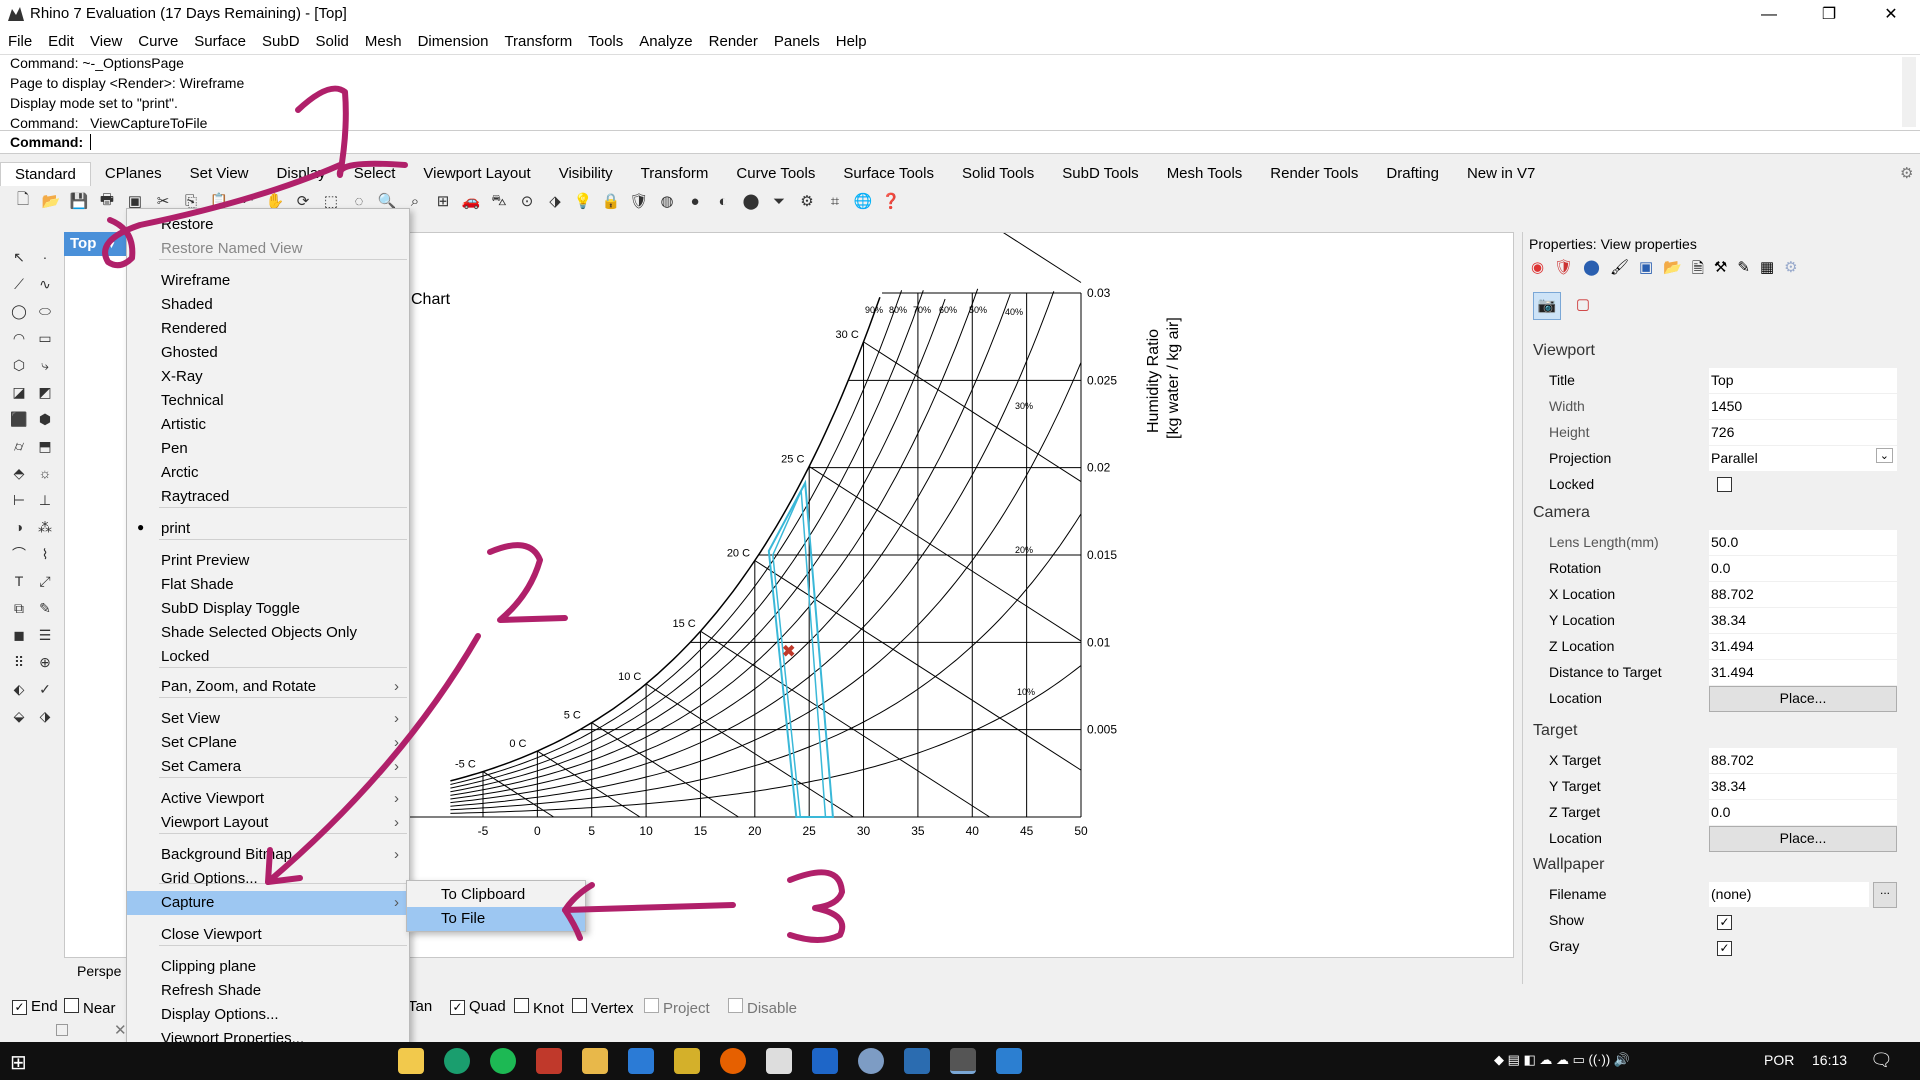 Image resolution: width=1920 pixels, height=1080 pixels. What do you see at coordinates (476, 174) in the screenshot?
I see `tab-viewport-layout: Viewport Layout` at bounding box center [476, 174].